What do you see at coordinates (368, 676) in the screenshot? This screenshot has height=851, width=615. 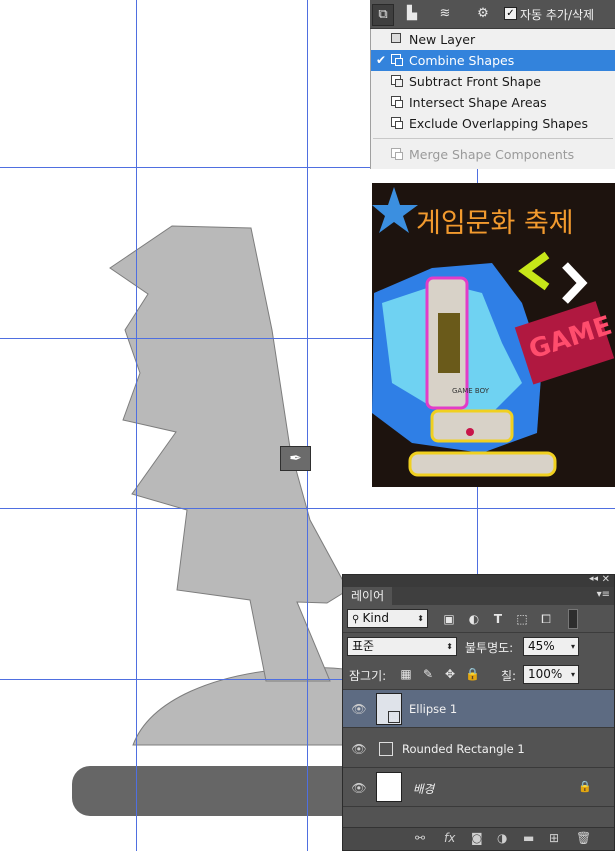 I see `lock-label: 잠그기:` at bounding box center [368, 676].